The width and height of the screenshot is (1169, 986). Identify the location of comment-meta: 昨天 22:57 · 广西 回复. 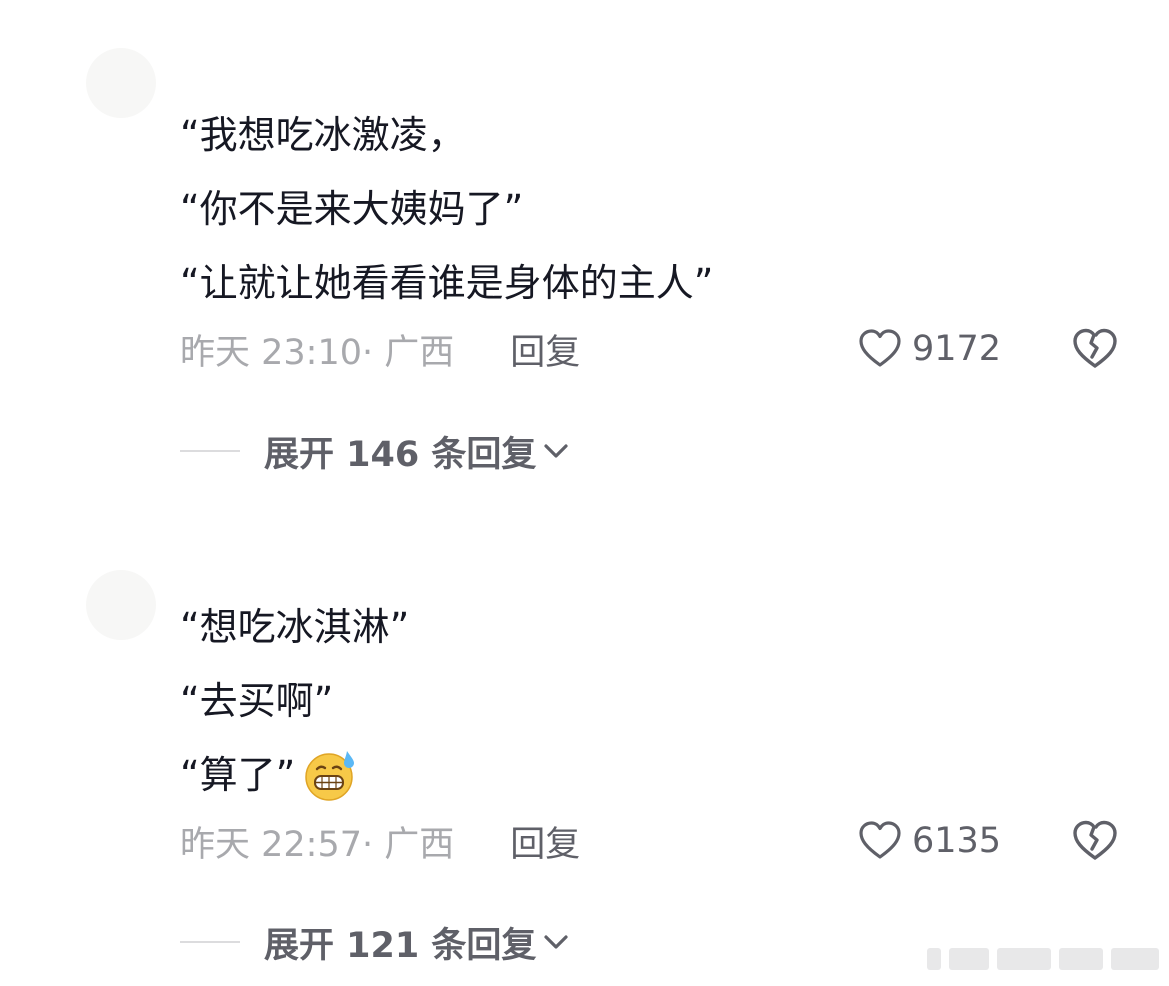
(380, 841).